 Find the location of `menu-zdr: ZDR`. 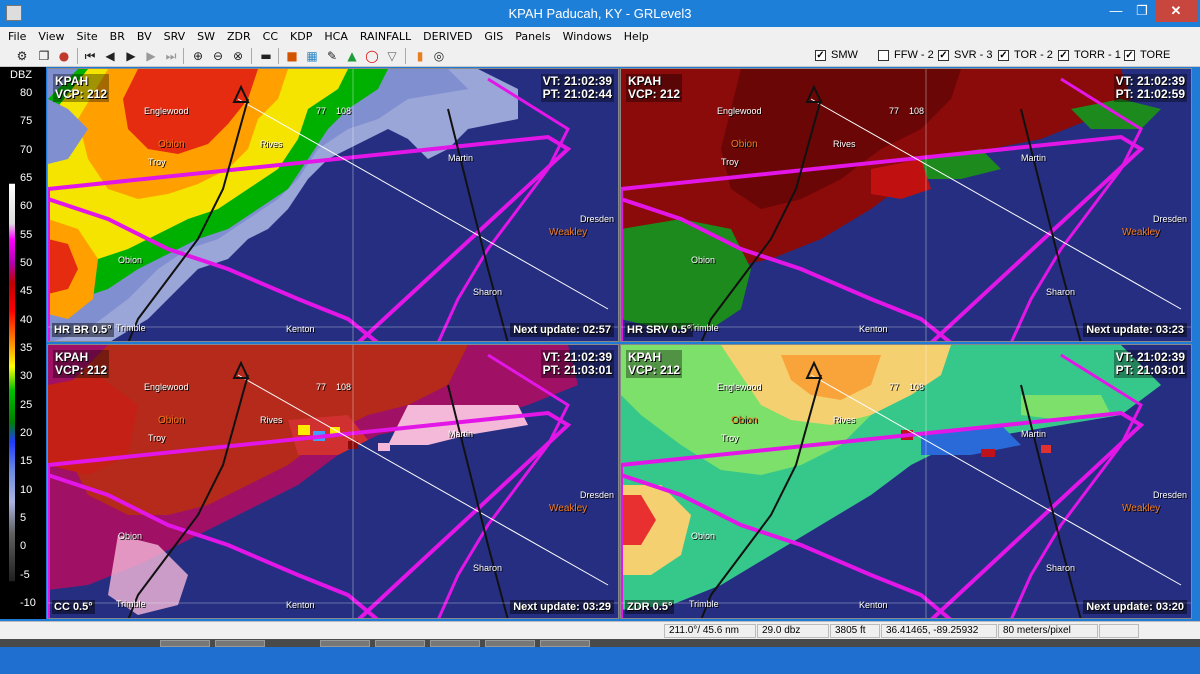

menu-zdr: ZDR is located at coordinates (239, 36).